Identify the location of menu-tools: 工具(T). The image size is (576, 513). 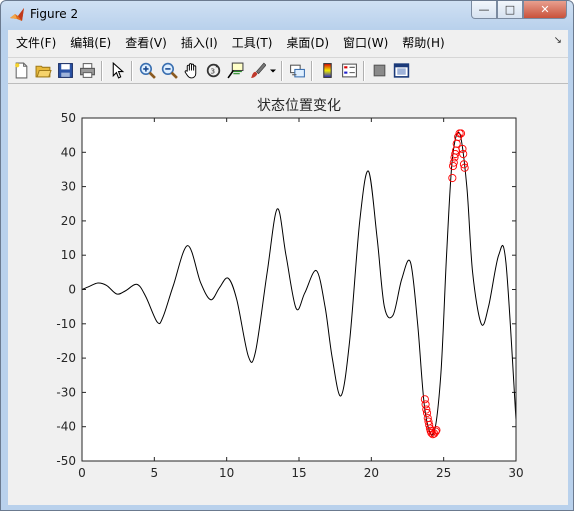
(252, 43).